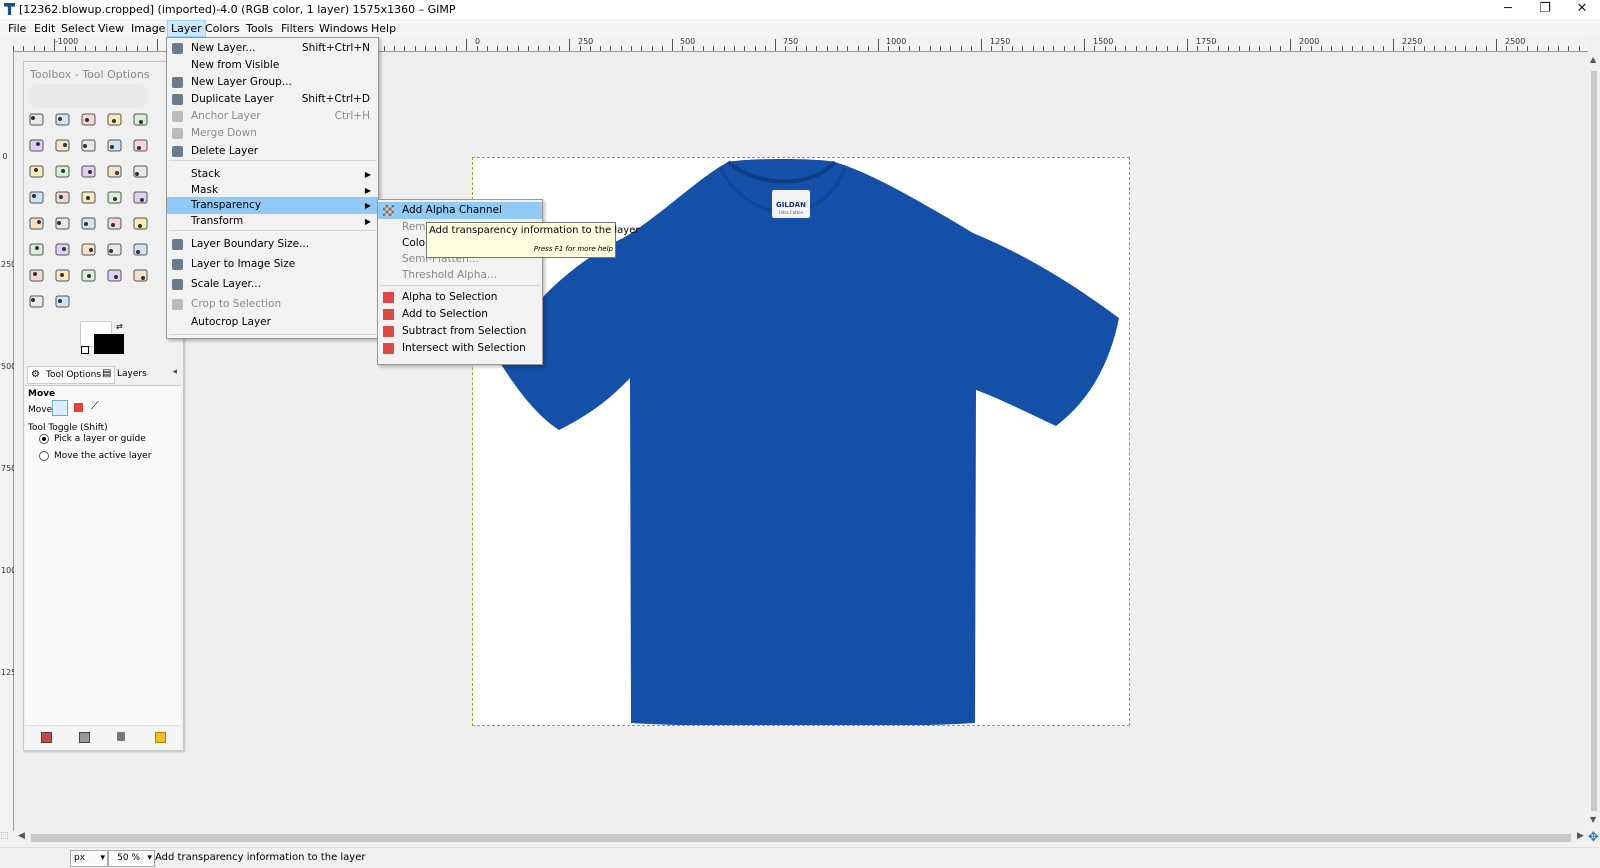 This screenshot has width=1600, height=868. Describe the element at coordinates (37, 198) in the screenshot. I see `flip-tool-icon` at that location.